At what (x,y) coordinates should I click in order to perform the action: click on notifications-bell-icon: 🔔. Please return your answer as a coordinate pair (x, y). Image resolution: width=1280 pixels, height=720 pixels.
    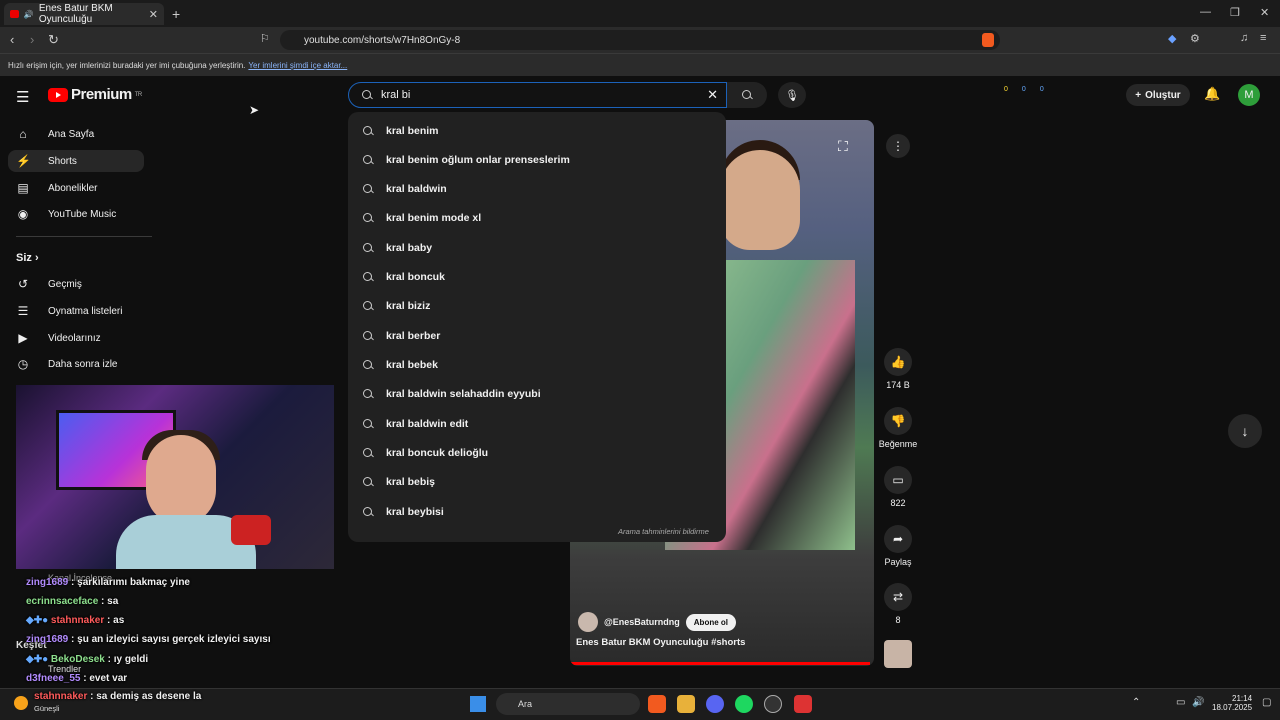
    Looking at the image, I should click on (1212, 94).